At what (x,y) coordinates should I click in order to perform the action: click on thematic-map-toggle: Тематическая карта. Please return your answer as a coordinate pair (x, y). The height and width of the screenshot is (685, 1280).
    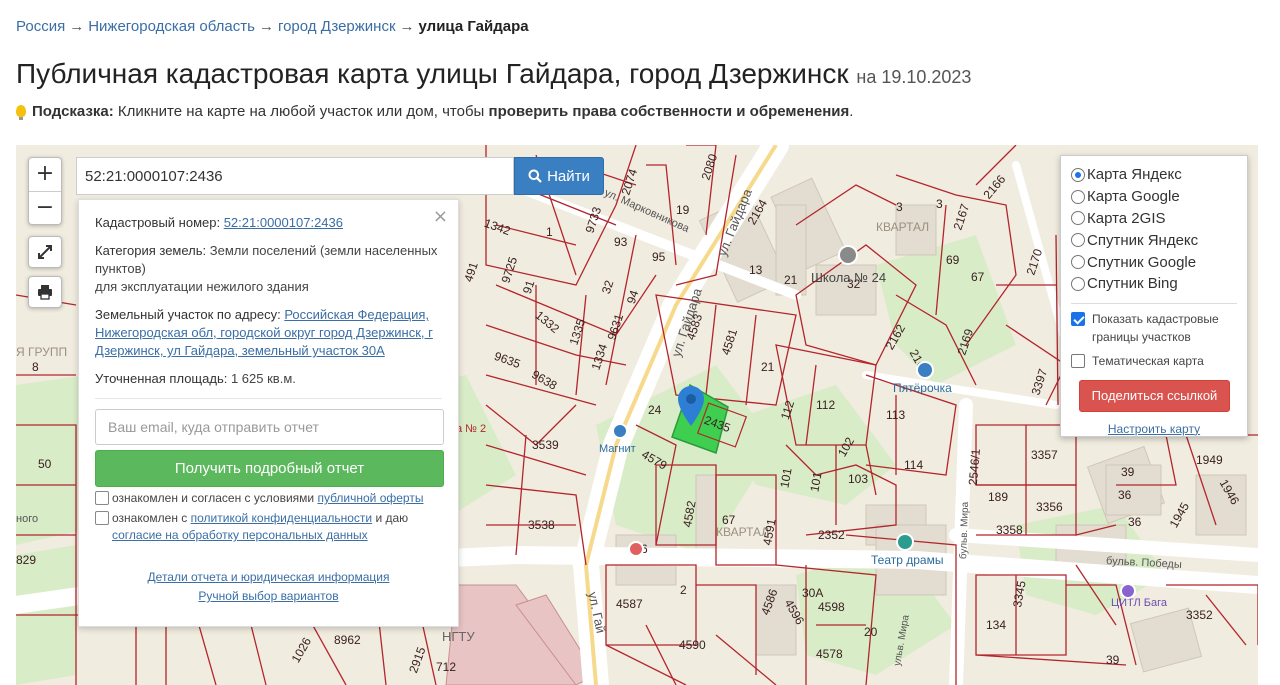
    Looking at the image, I should click on (1154, 361).